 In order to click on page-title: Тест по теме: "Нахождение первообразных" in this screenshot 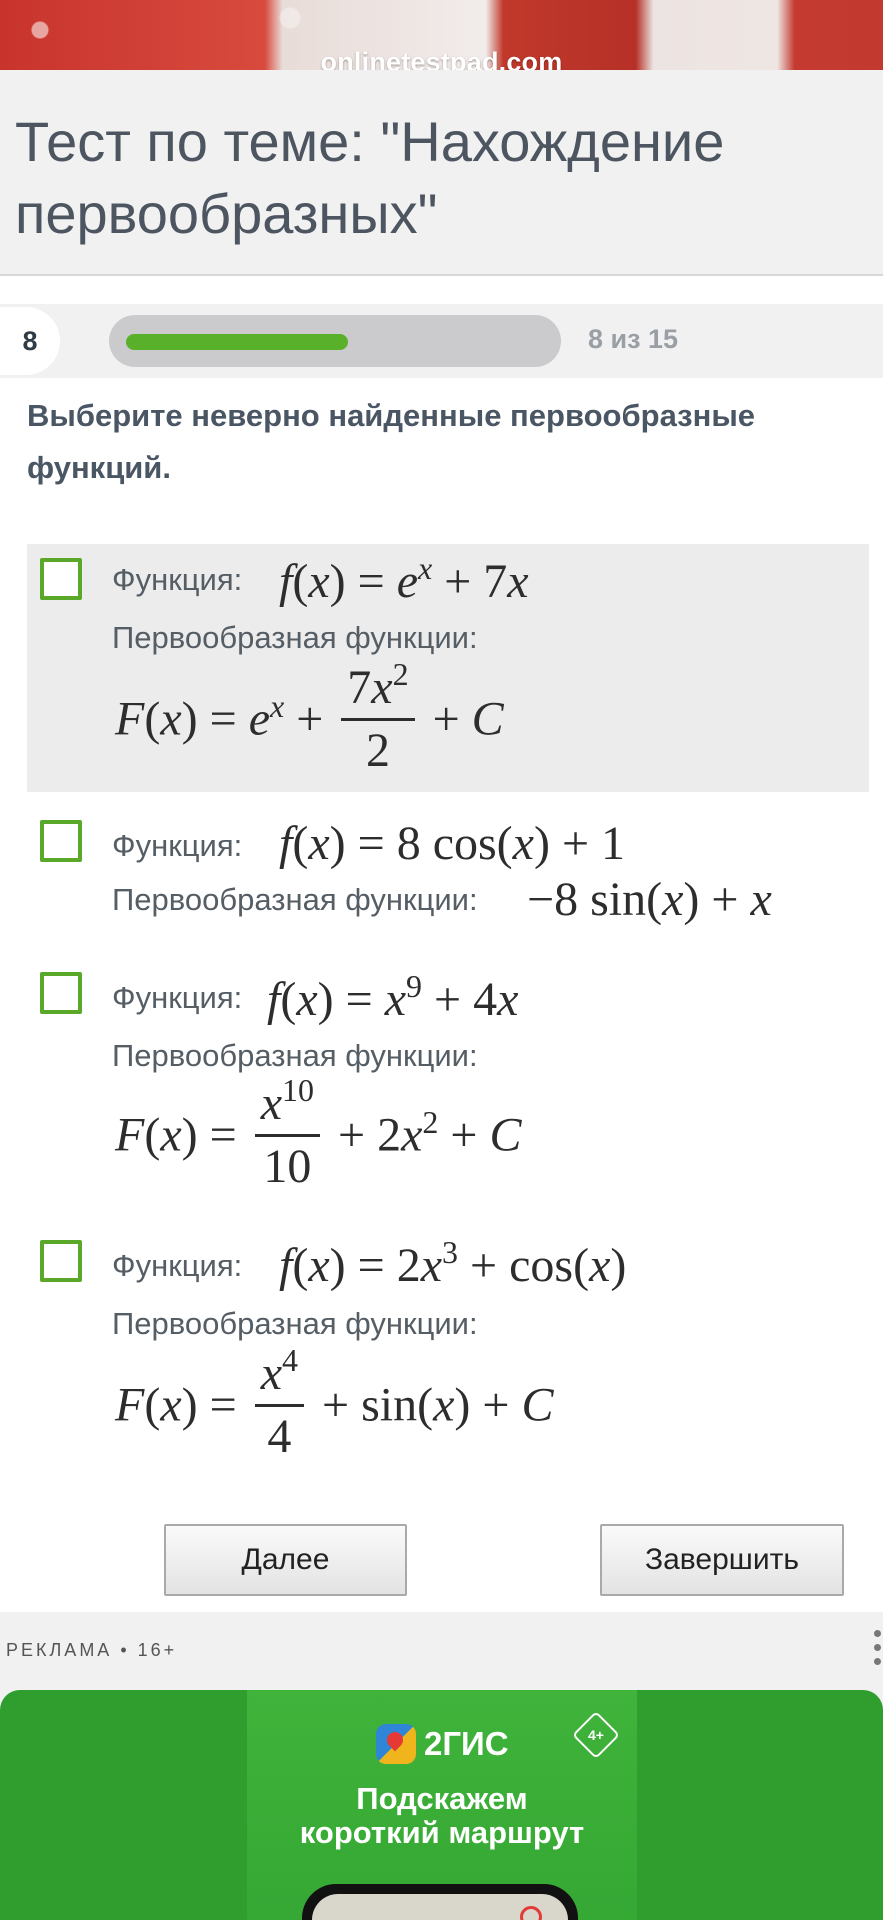, I will do `click(370, 177)`.